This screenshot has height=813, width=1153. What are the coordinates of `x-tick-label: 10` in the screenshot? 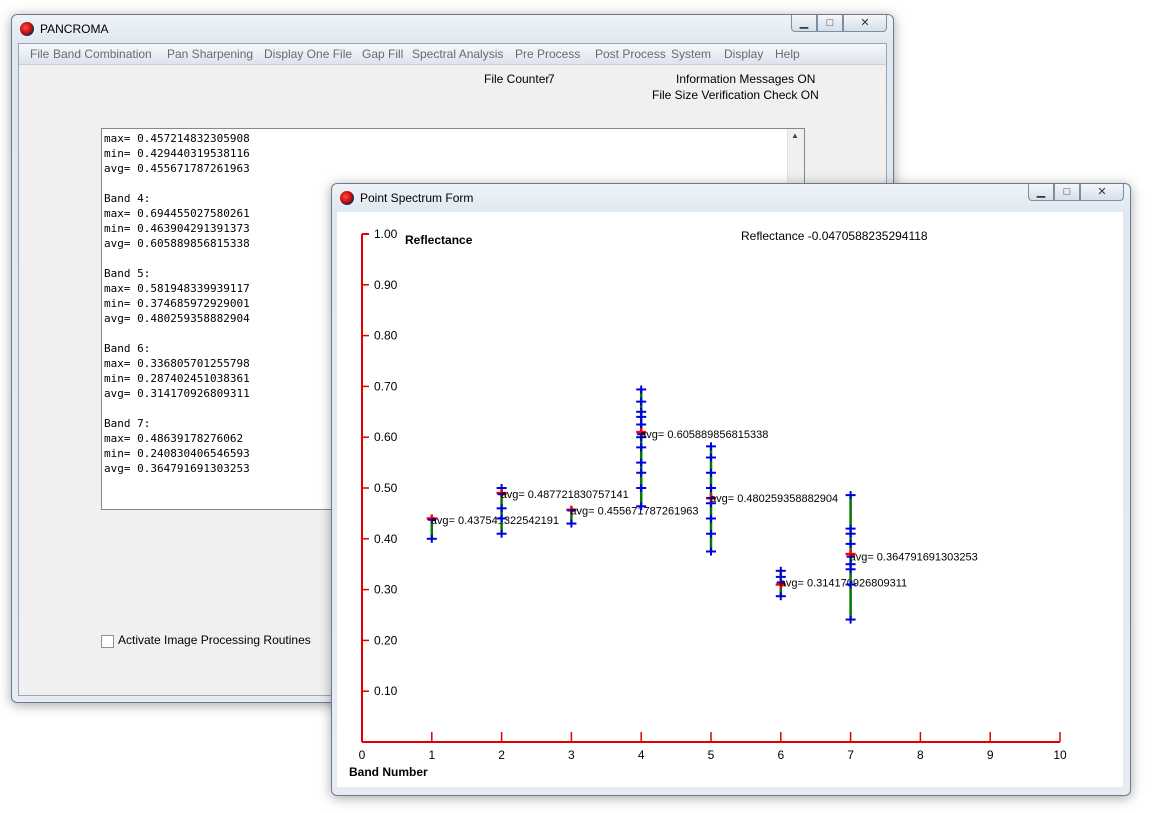 It's located at (1060, 755).